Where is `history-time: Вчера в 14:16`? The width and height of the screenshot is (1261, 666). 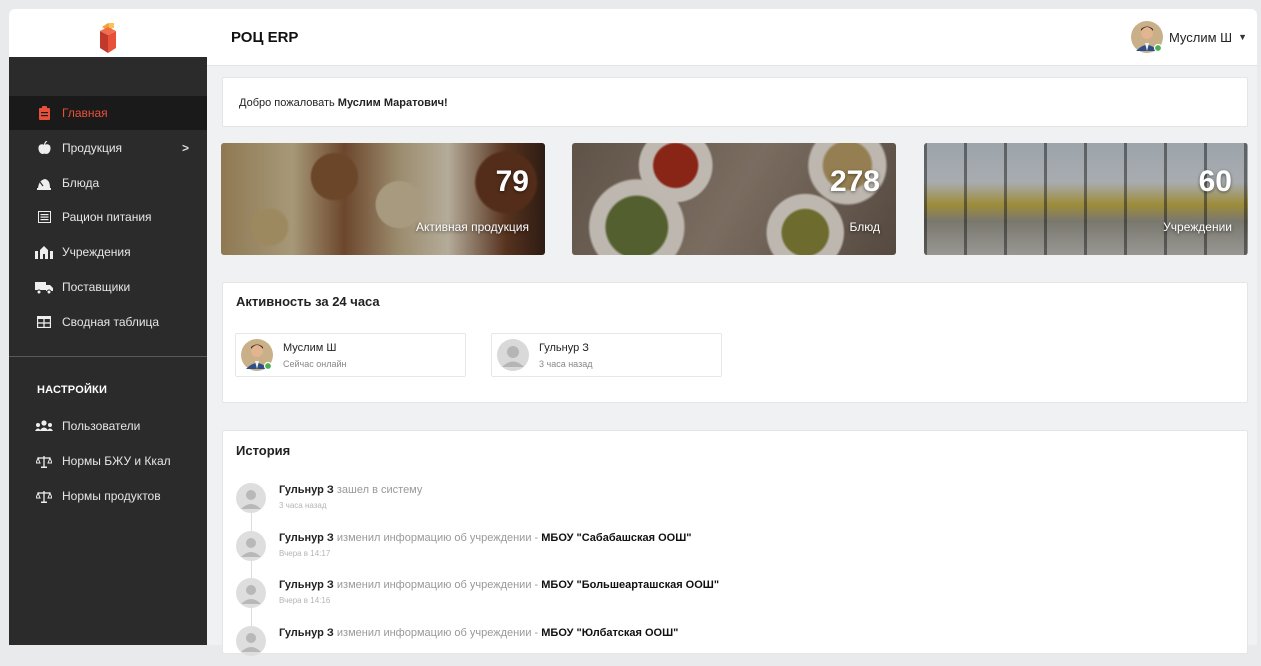 history-time: Вчера в 14:16 is located at coordinates (305, 600).